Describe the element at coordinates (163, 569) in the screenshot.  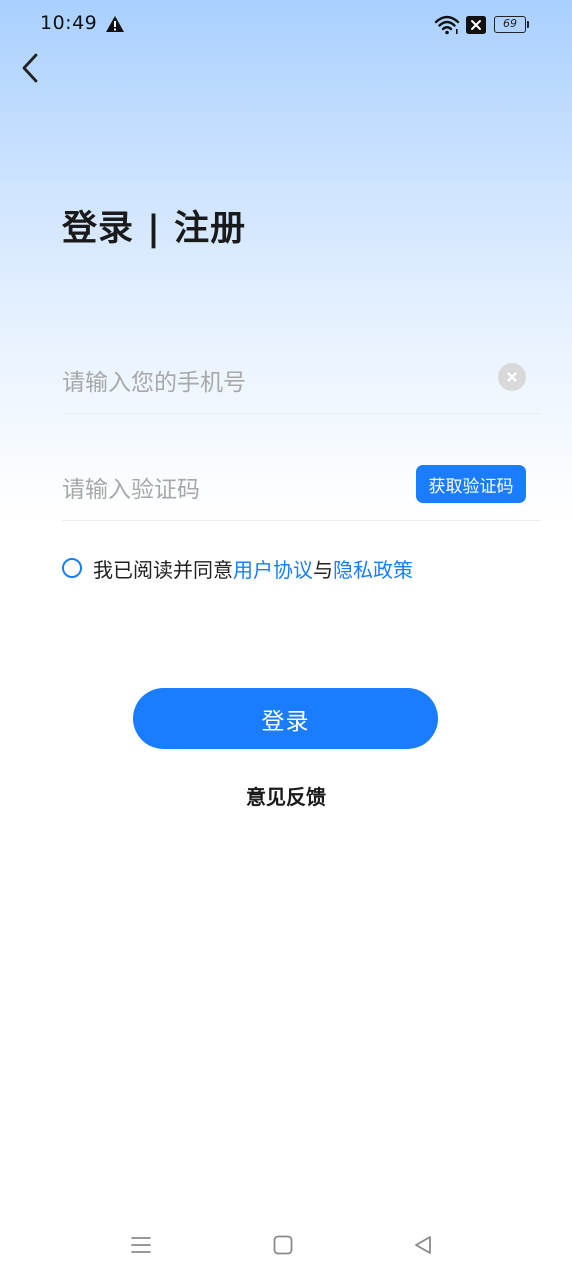
I see `agreement-prefix: 我已阅读并同意` at that location.